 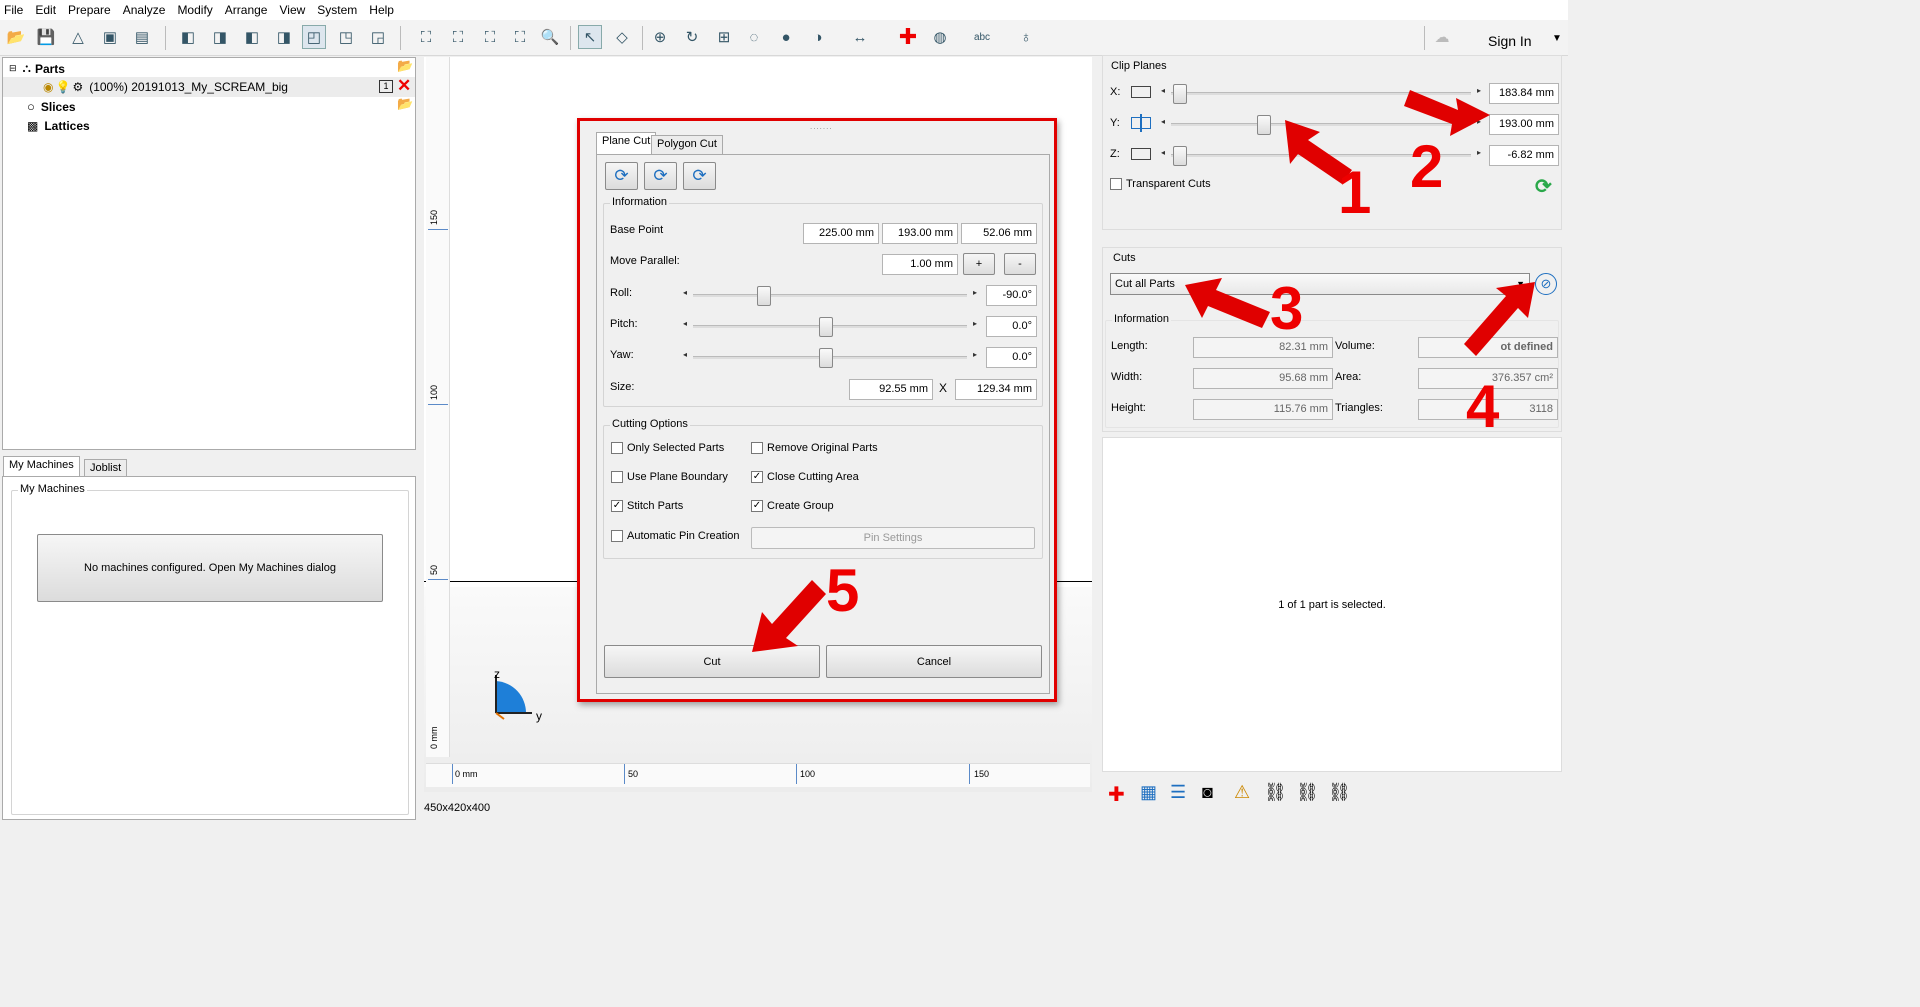 I want to click on annotation-number-1: 1, so click(x=1355, y=192).